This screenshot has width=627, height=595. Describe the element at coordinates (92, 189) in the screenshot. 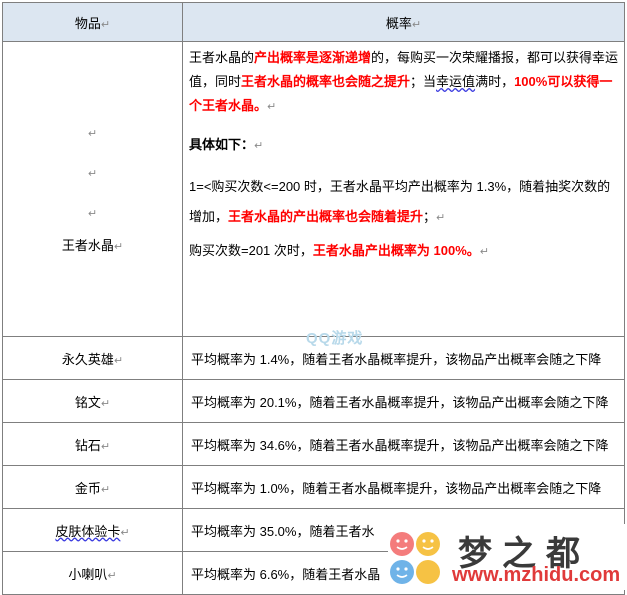

I see `item-cell-crystal: ↵ ↵ ↵ 王者水晶↵` at that location.